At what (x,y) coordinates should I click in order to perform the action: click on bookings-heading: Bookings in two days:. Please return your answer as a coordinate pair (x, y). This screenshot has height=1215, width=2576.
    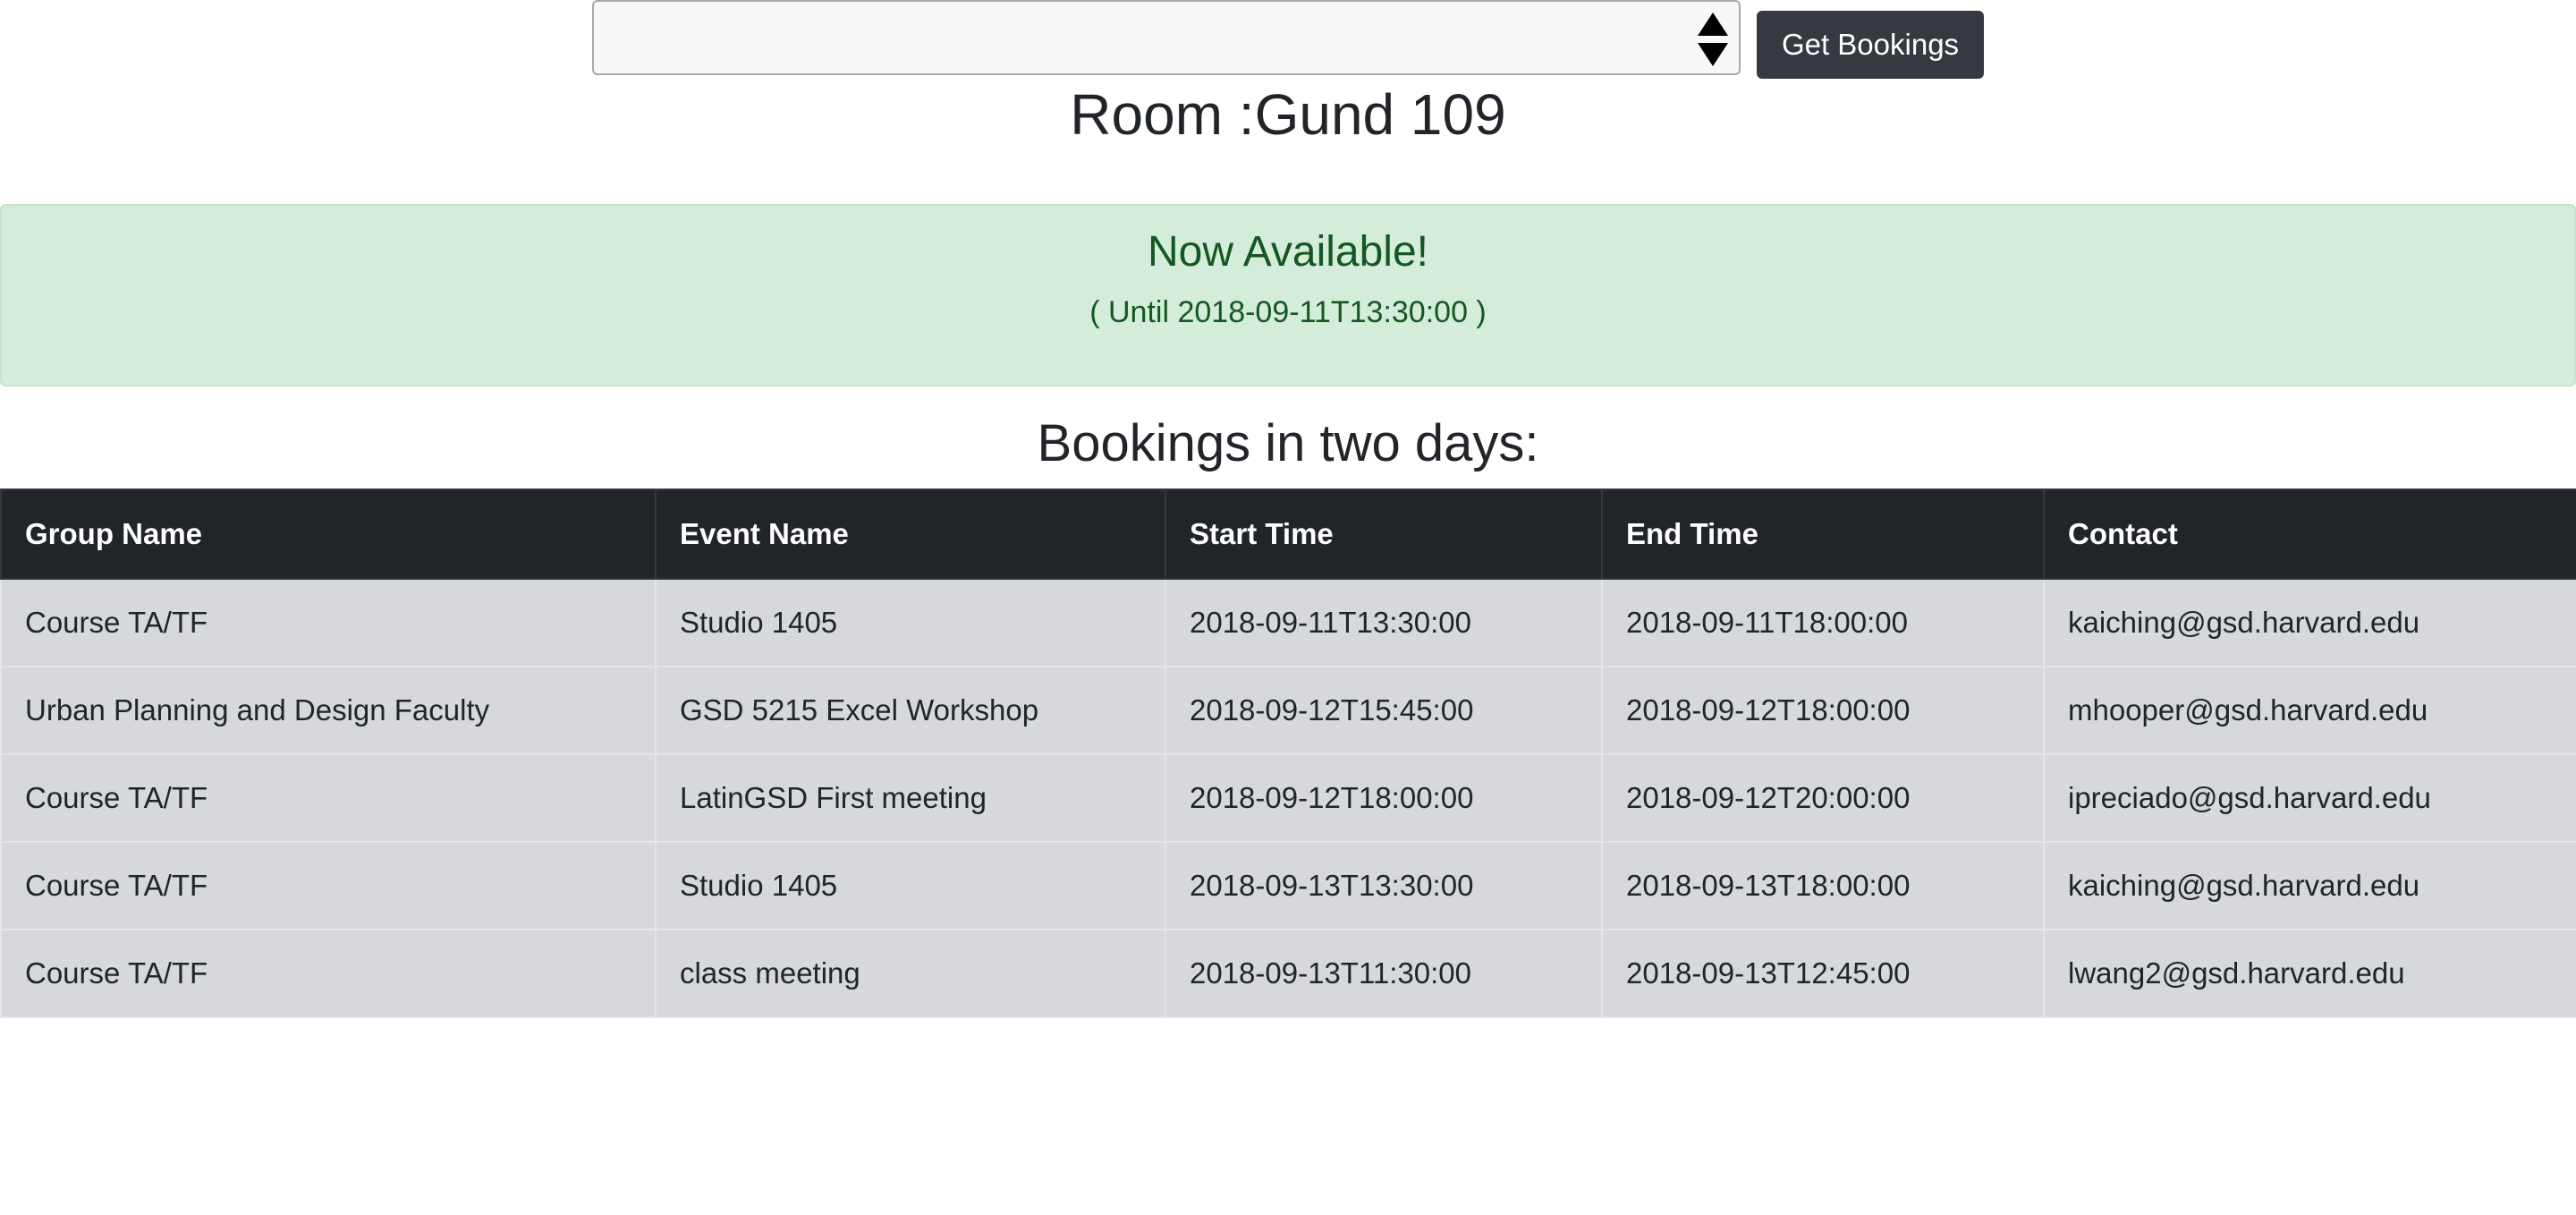
    Looking at the image, I should click on (1288, 443).